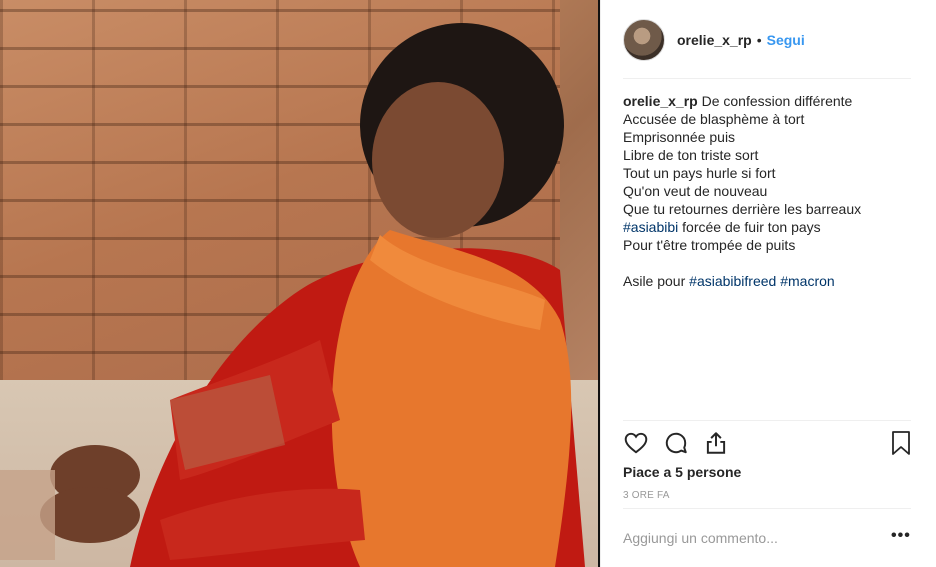 Image resolution: width=936 pixels, height=567 pixels. Describe the element at coordinates (714, 40) in the screenshot. I see `username: orelie_x_rp` at that location.